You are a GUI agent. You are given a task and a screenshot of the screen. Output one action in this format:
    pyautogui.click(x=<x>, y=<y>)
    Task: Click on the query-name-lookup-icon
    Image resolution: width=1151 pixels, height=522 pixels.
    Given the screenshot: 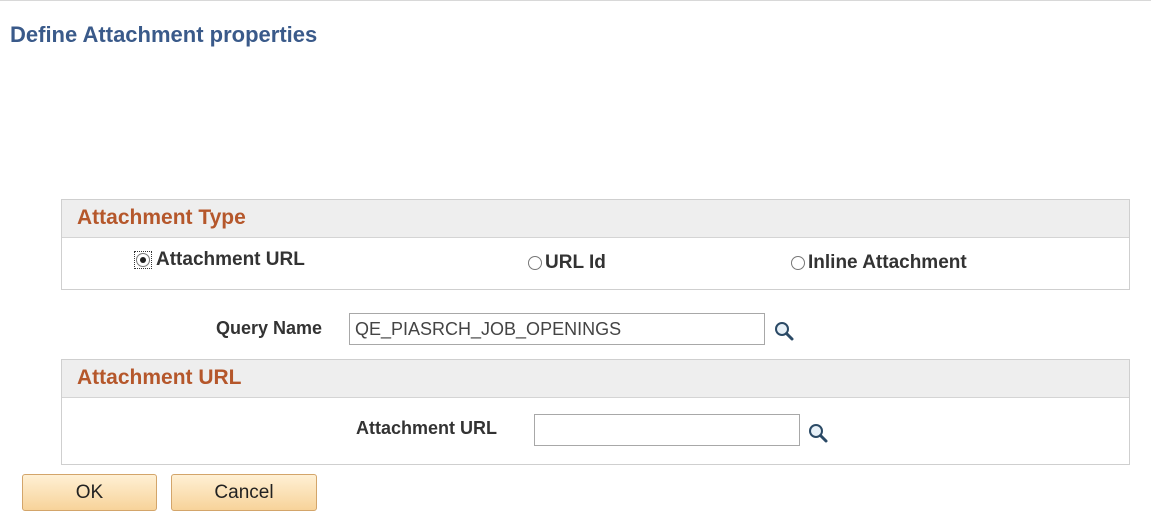 What is the action you would take?
    pyautogui.click(x=784, y=331)
    